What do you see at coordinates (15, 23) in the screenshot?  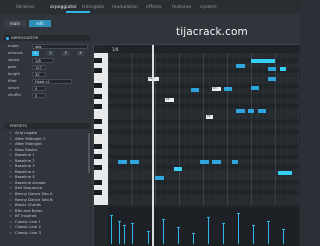 I see `subtab-main: main` at bounding box center [15, 23].